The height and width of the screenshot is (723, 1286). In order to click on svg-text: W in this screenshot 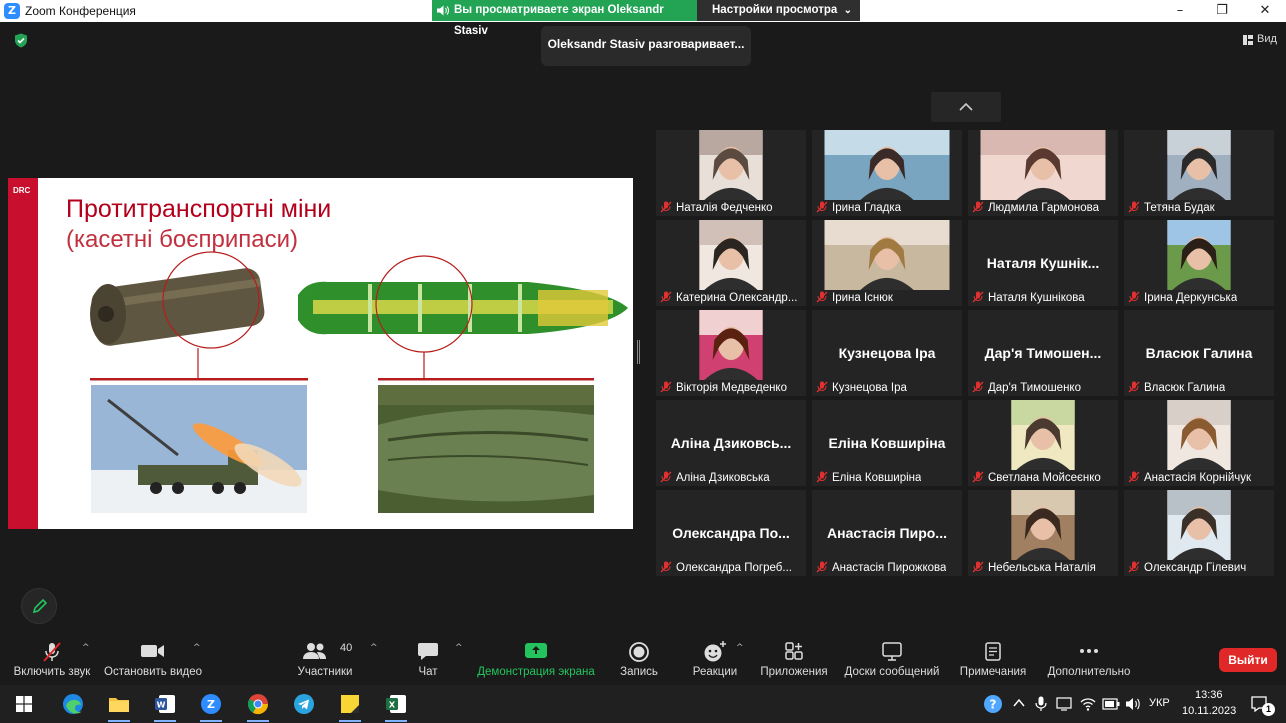, I will do `click(161, 705)`.